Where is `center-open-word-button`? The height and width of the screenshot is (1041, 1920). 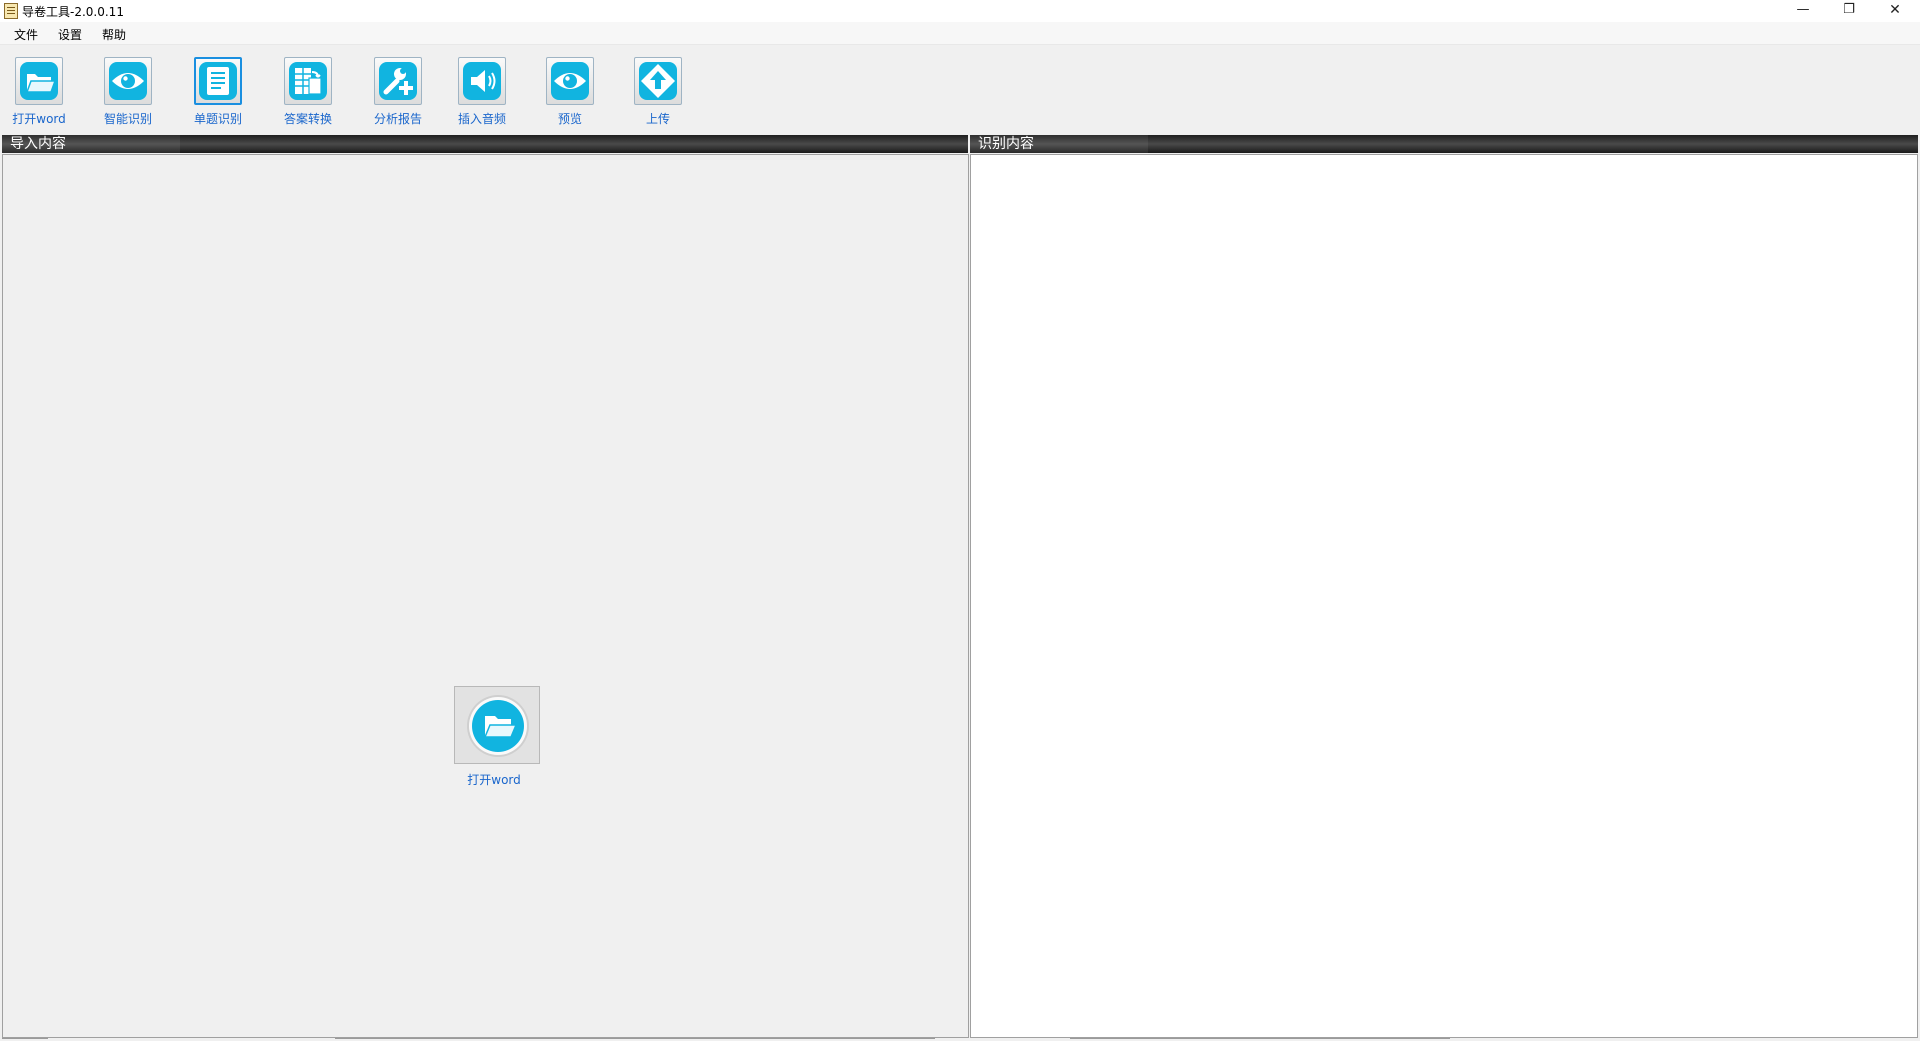
center-open-word-button is located at coordinates (497, 725).